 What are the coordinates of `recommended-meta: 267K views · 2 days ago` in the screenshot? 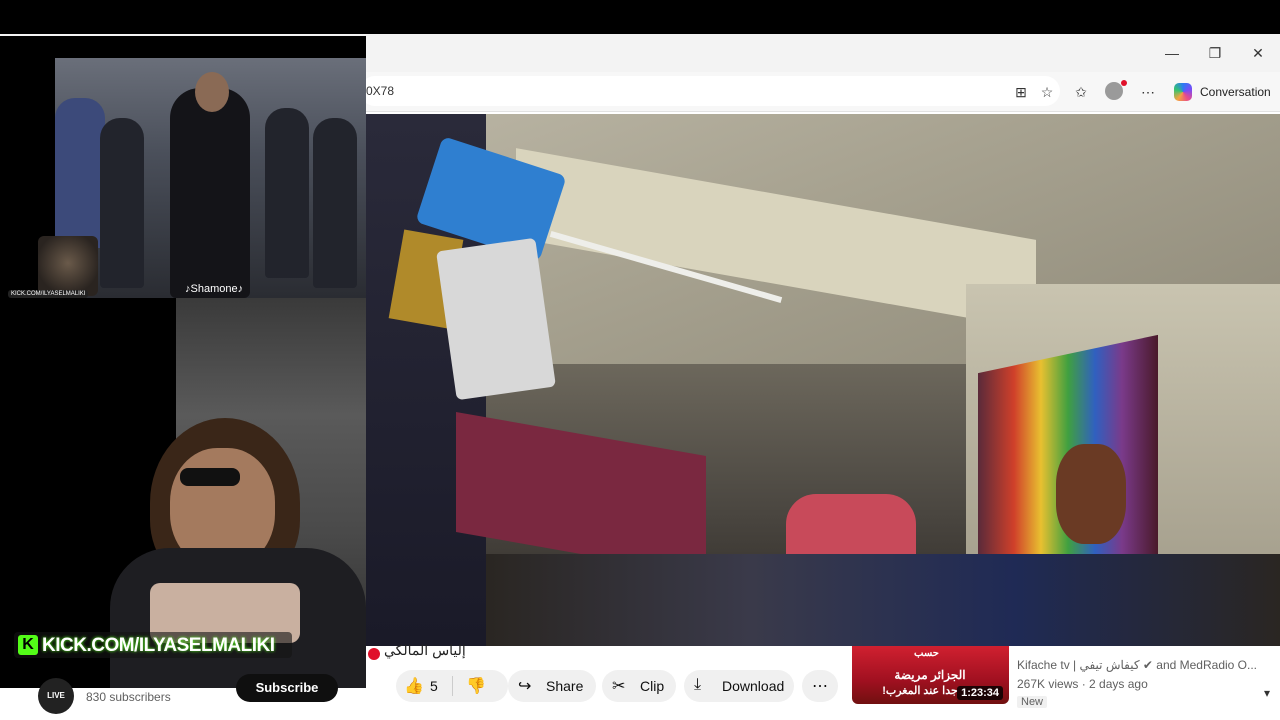 It's located at (1082, 684).